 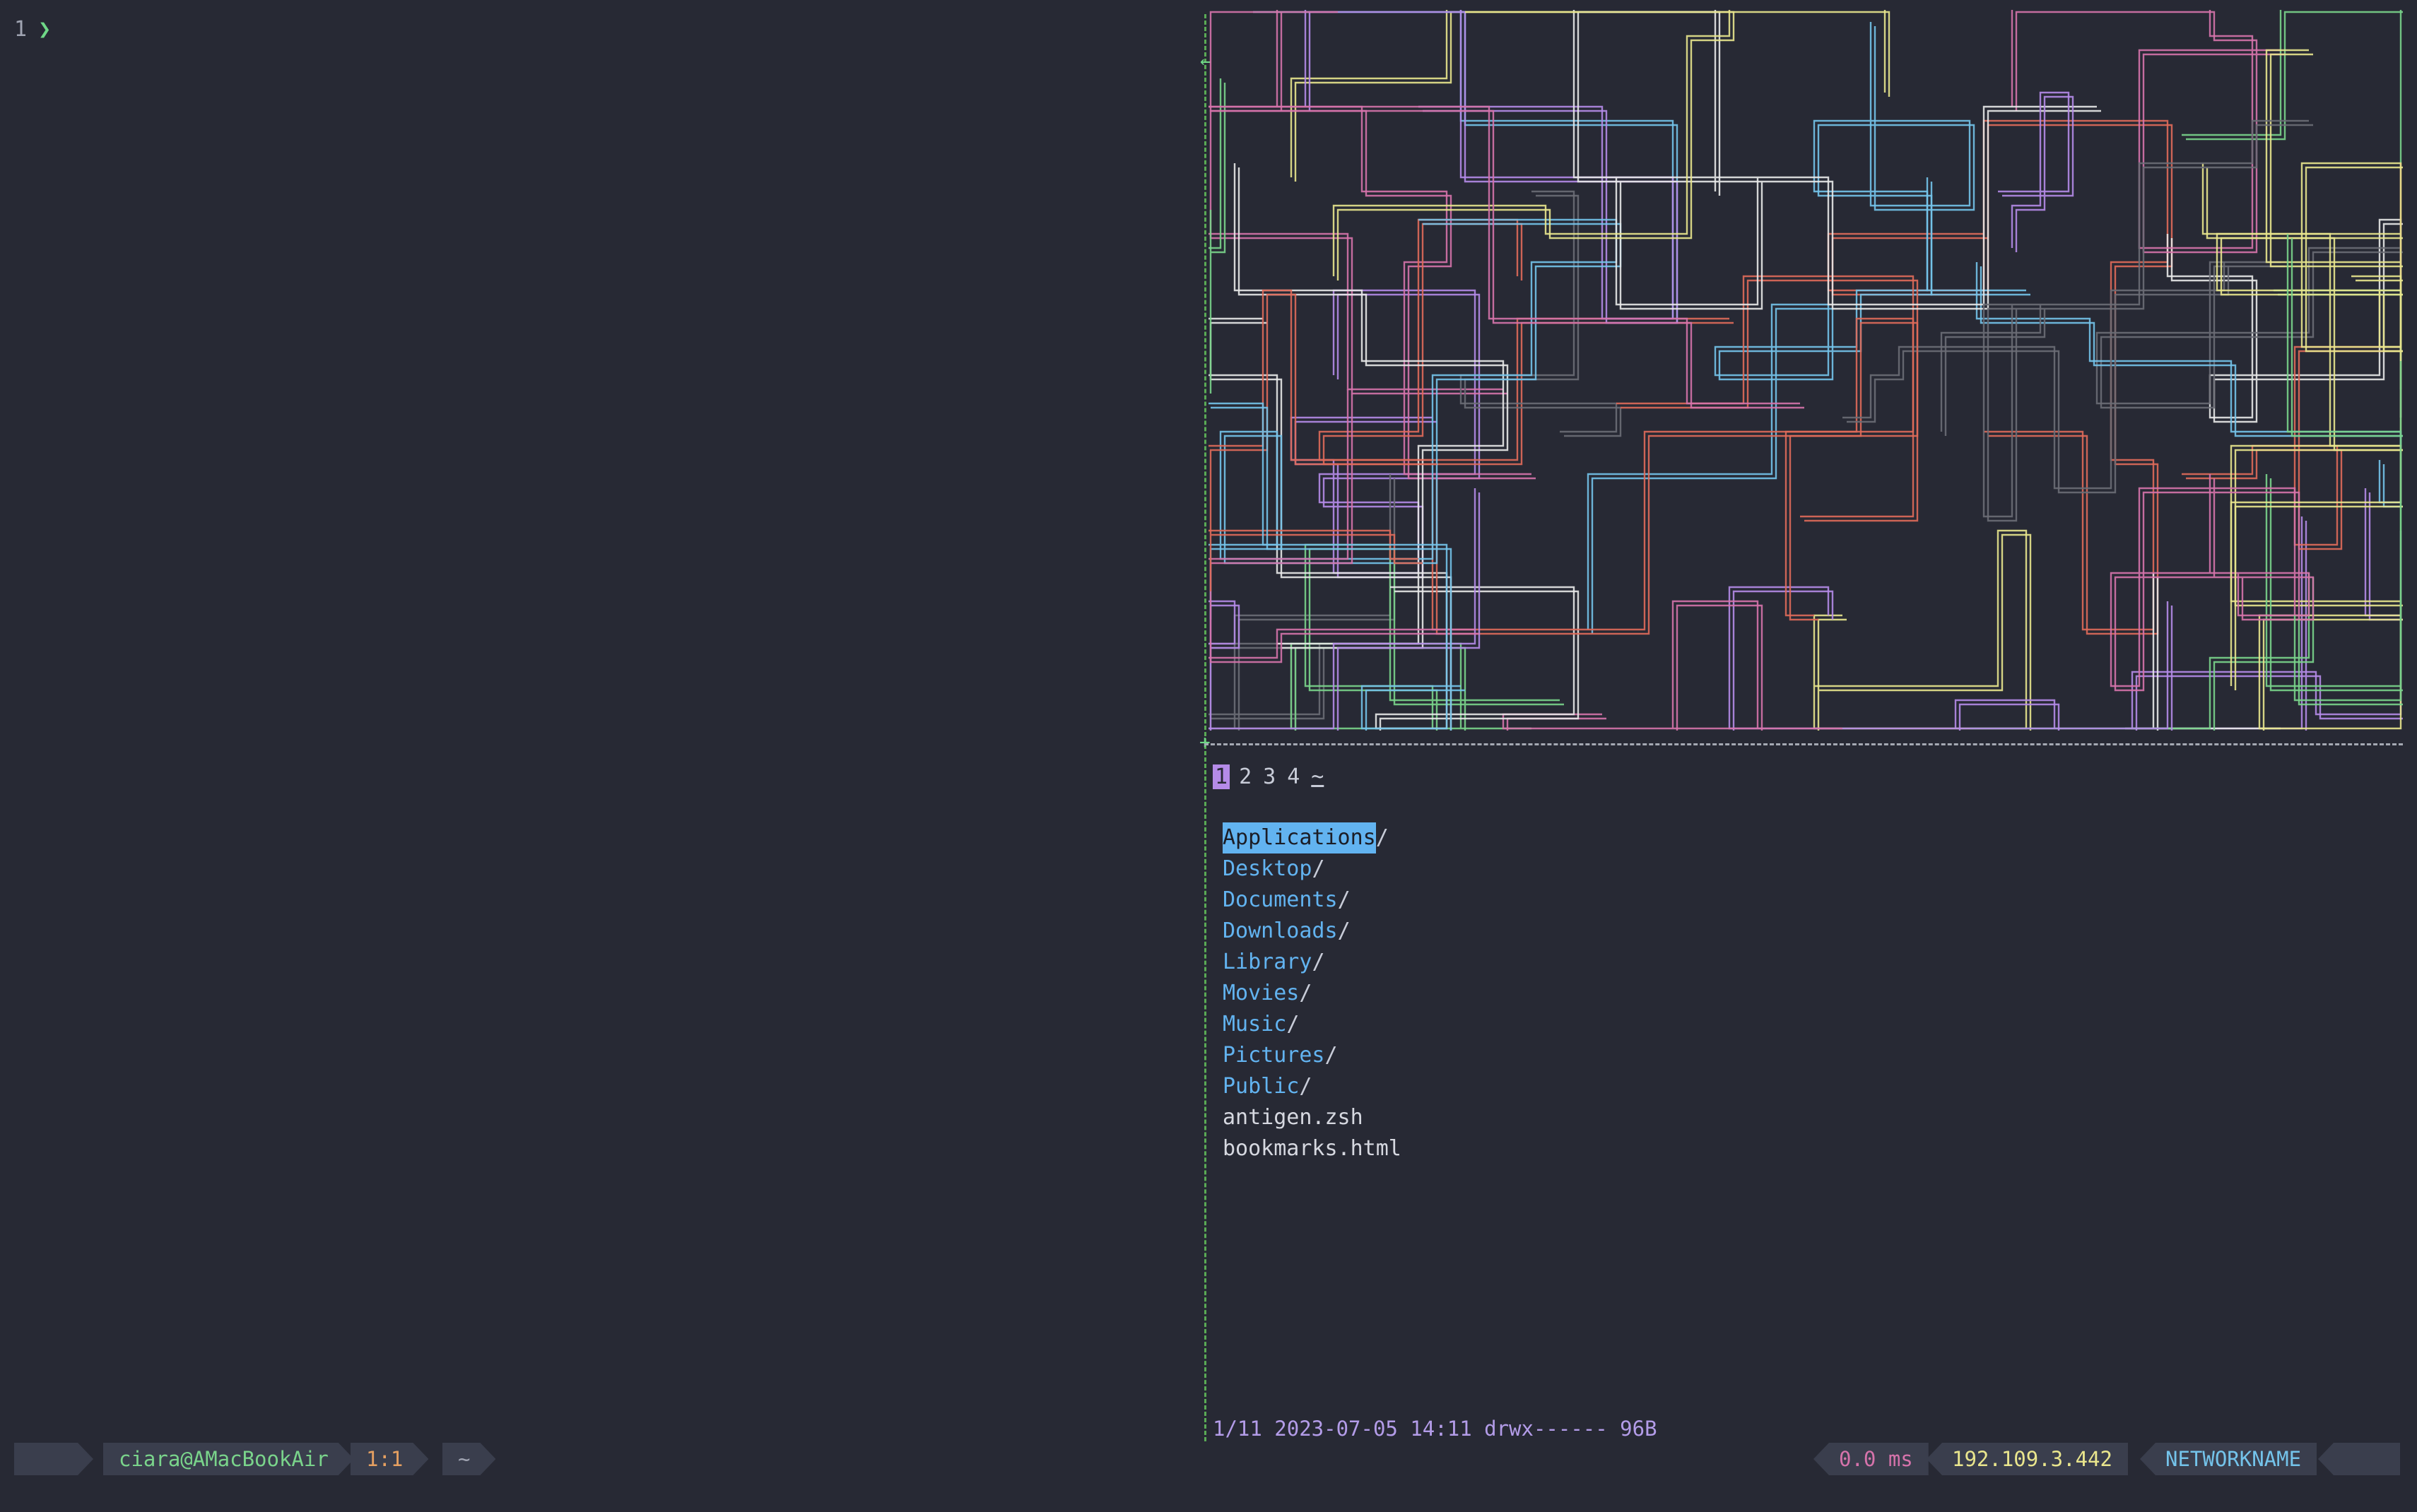 I want to click on directory-entry: Pictures /, so click(x=1312, y=1055).